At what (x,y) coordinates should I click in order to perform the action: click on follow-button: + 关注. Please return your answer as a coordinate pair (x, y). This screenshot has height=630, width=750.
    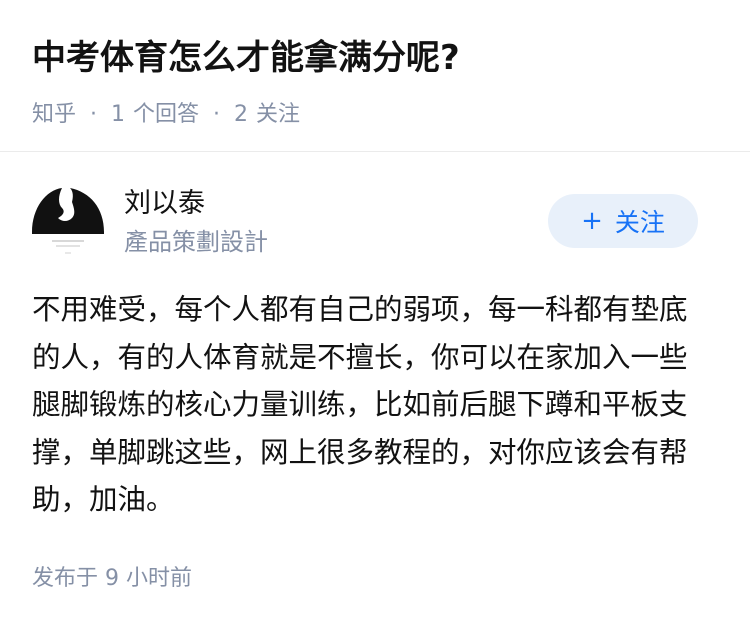
    Looking at the image, I should click on (623, 221).